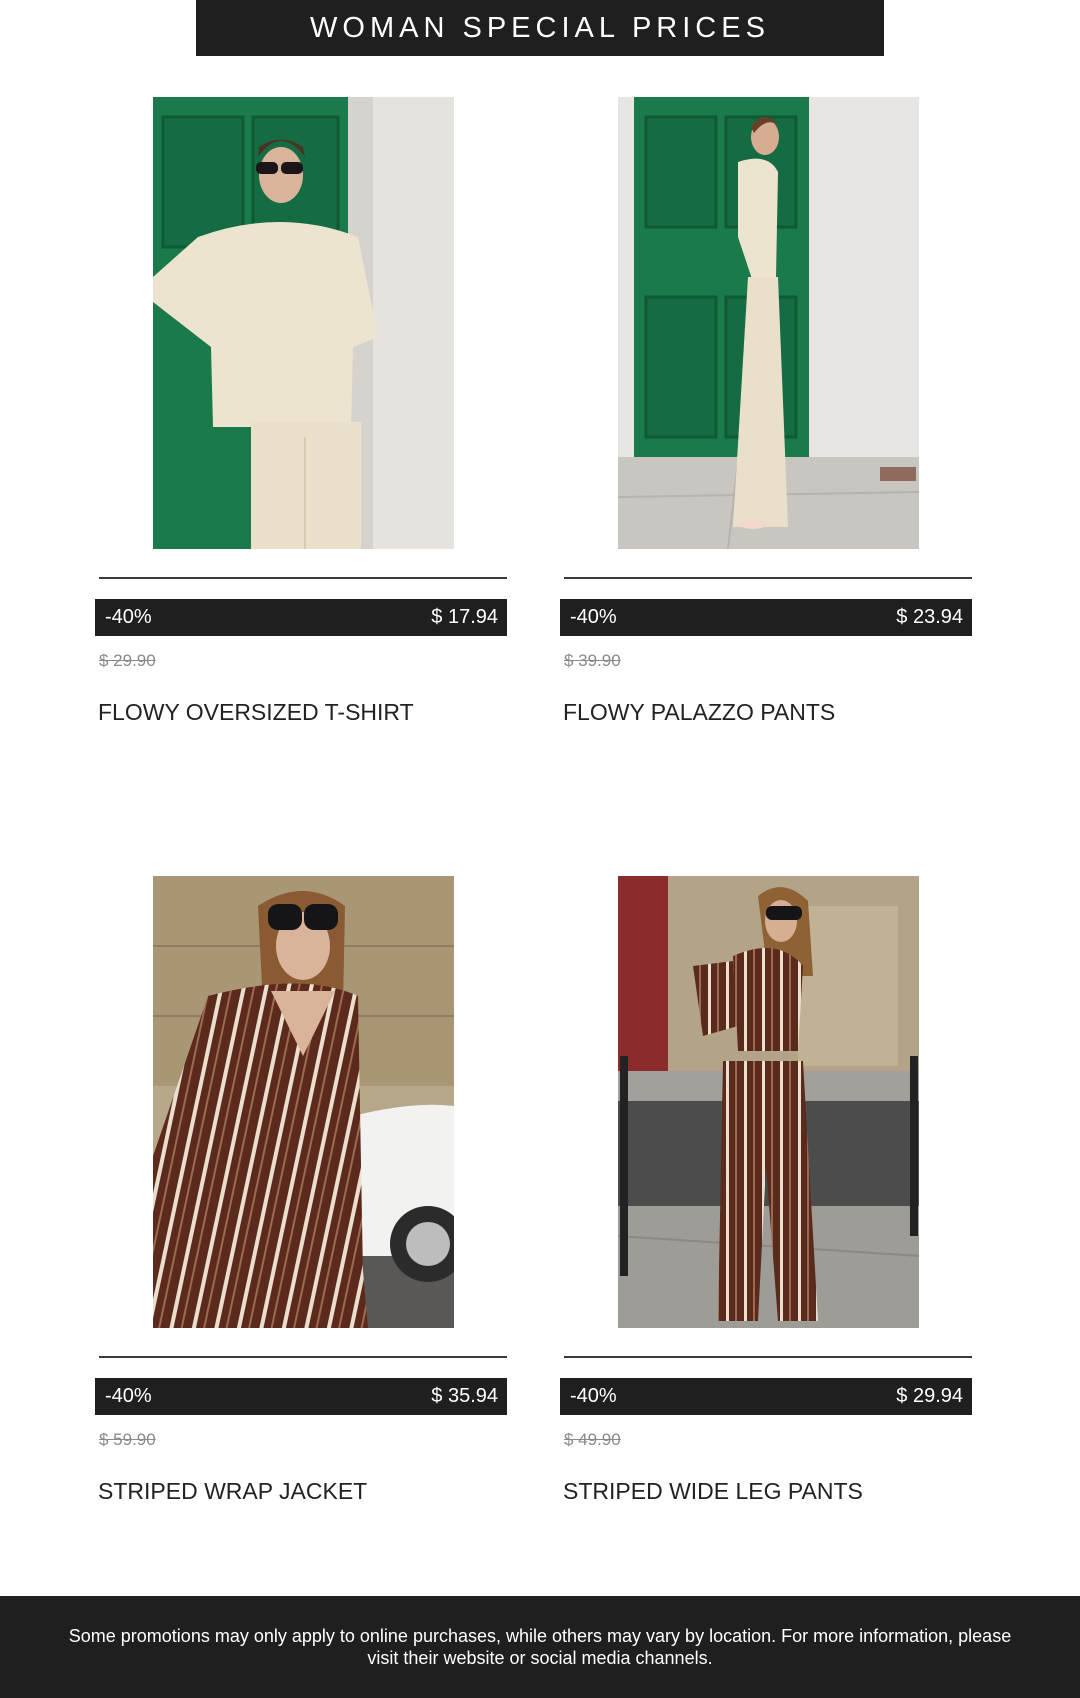 This screenshot has height=1698, width=1080. I want to click on sale-price: $ 35.94, so click(464, 1396).